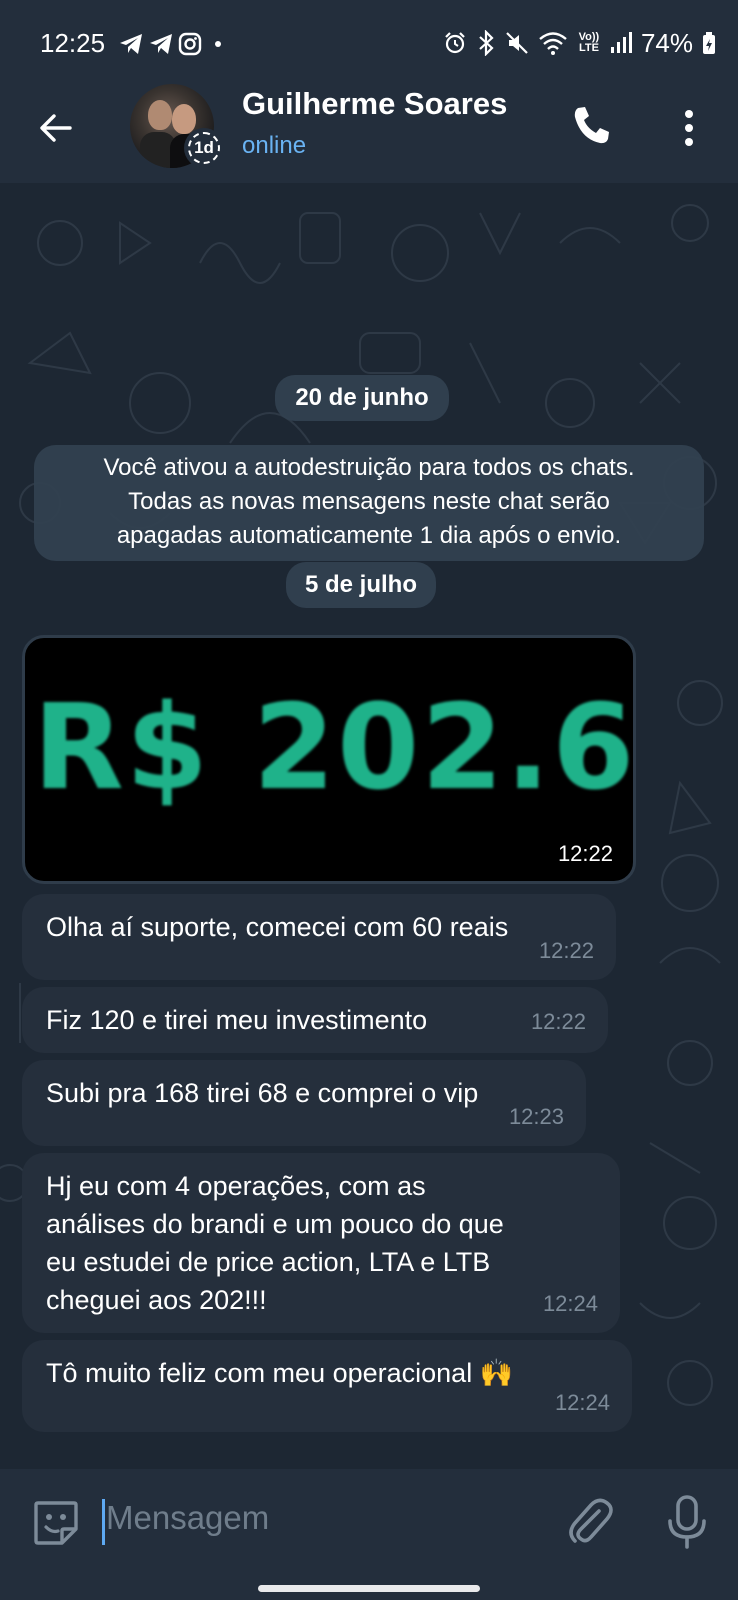 The width and height of the screenshot is (738, 1600). I want to click on message-text: Fiz 120 e tirei meu investimento, so click(237, 1020).